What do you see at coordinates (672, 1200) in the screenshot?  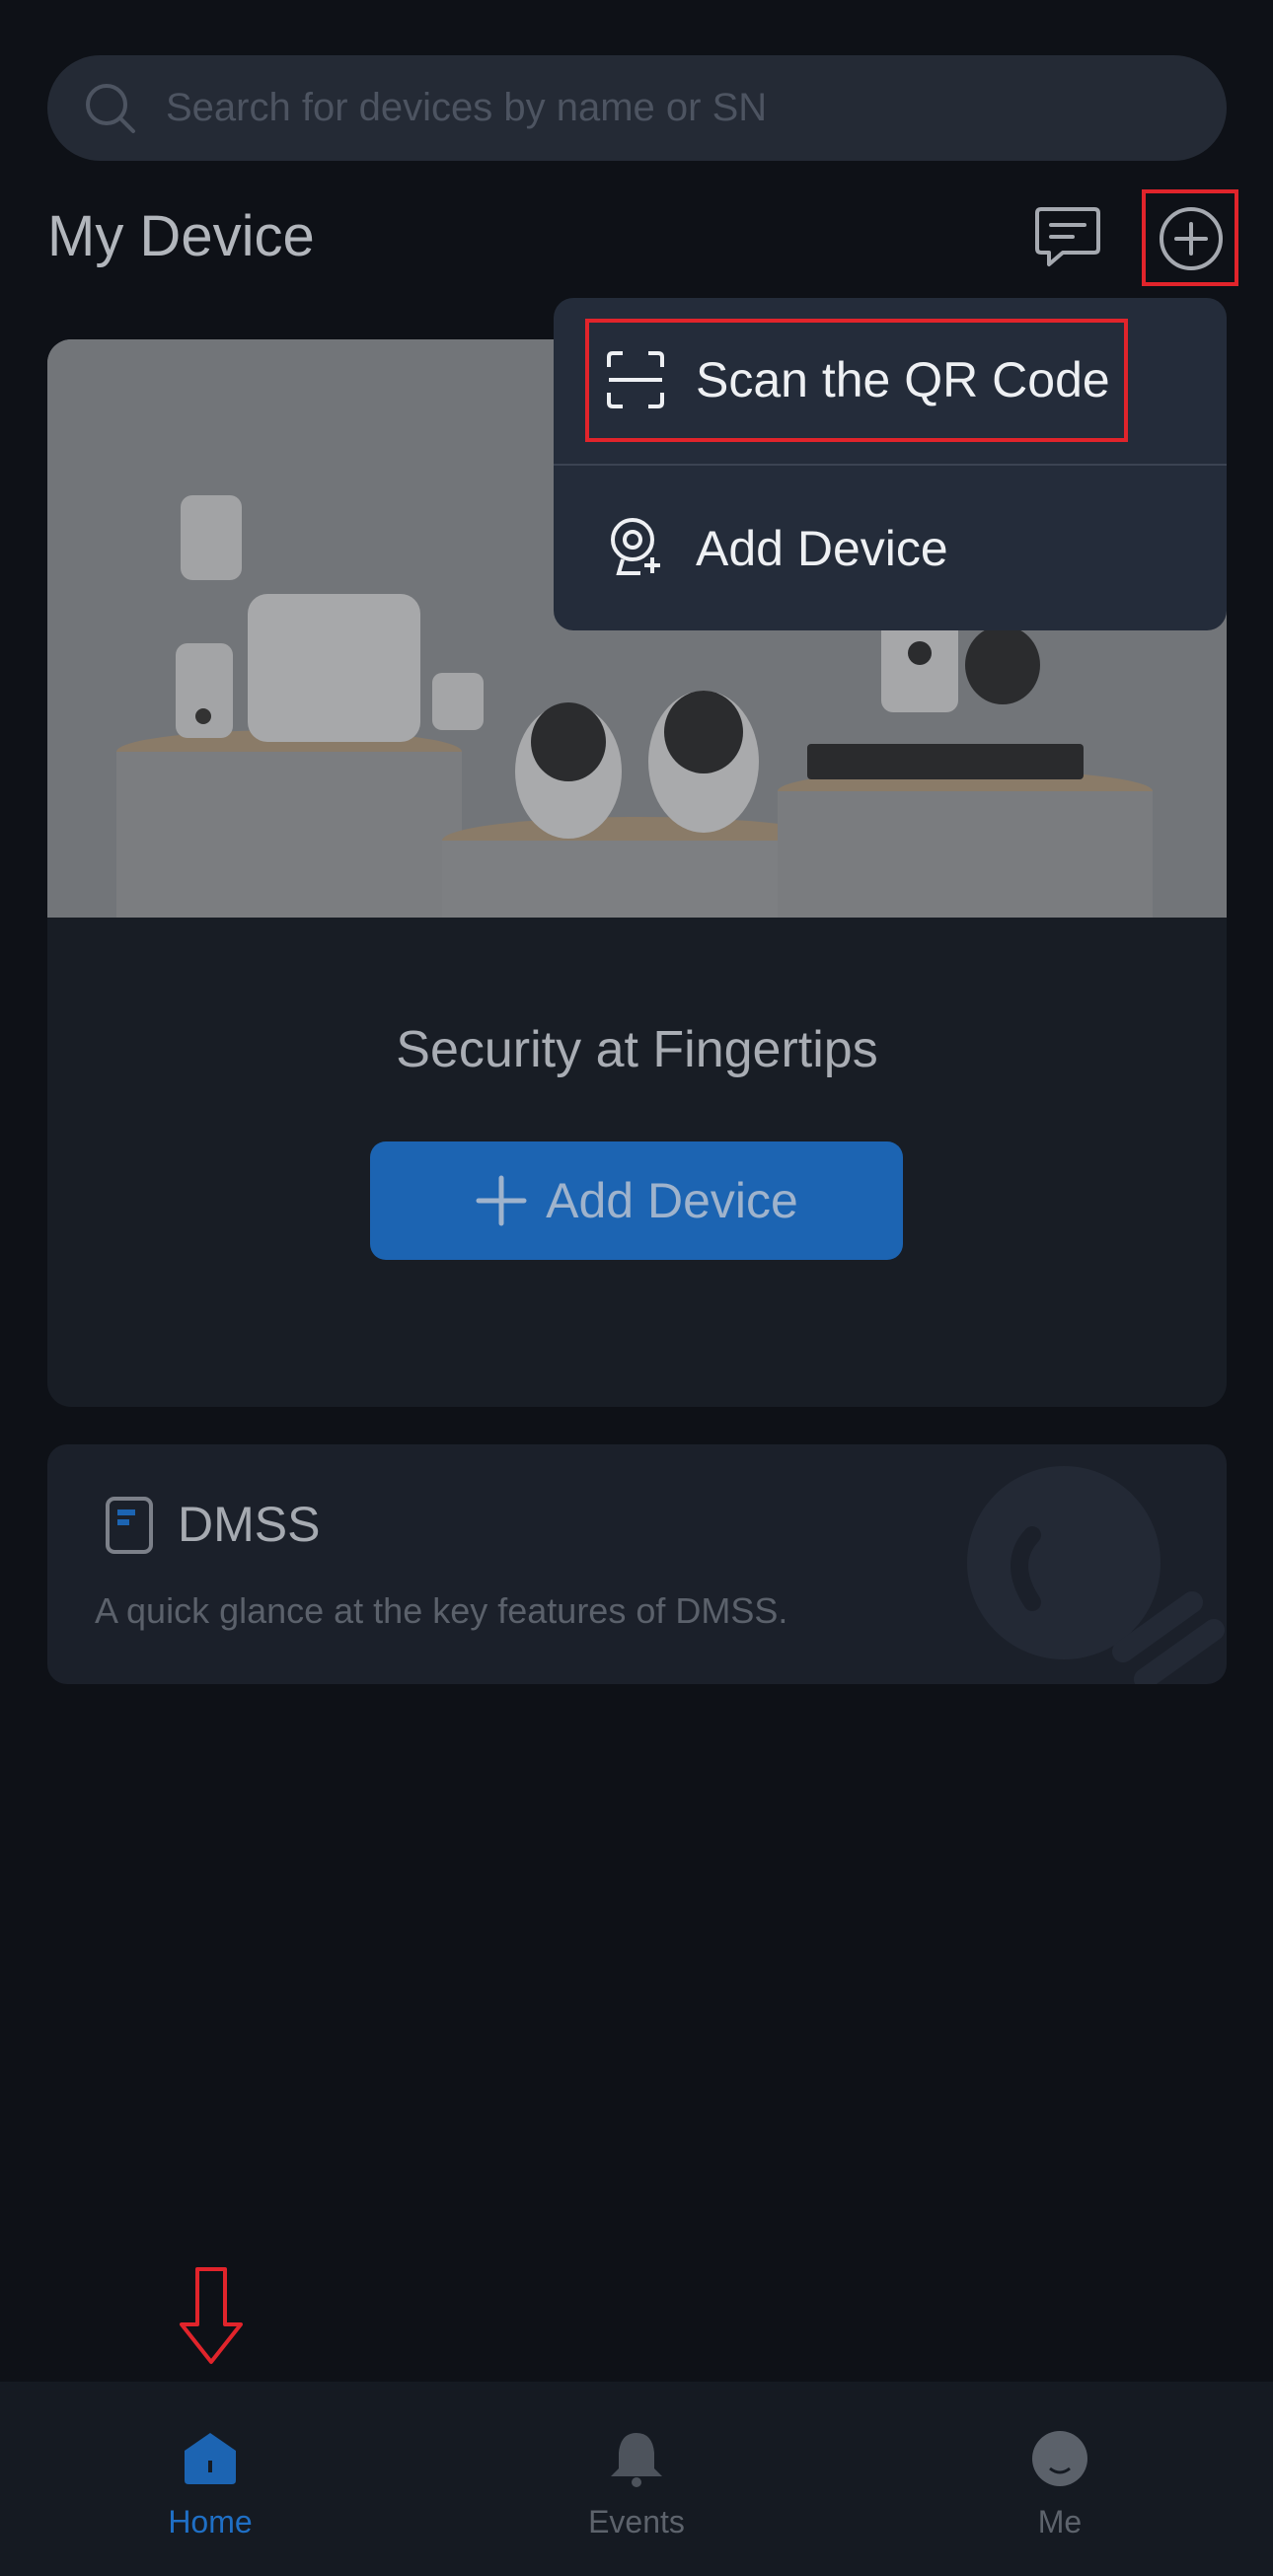 I see `add-device-button-label: Add Device` at bounding box center [672, 1200].